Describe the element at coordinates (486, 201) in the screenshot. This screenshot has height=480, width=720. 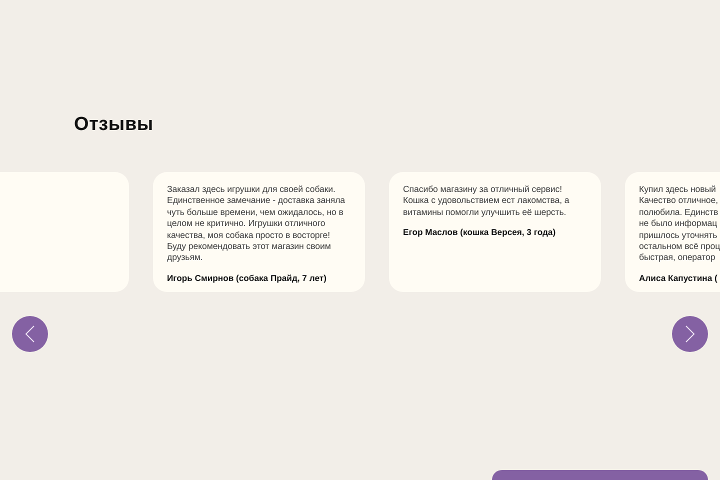
I see `review-text: Спасибо магазину за отличный сервис! Кошка с удовольствием ест лакомства, а витамины помогли улучшить её шерсть.` at that location.